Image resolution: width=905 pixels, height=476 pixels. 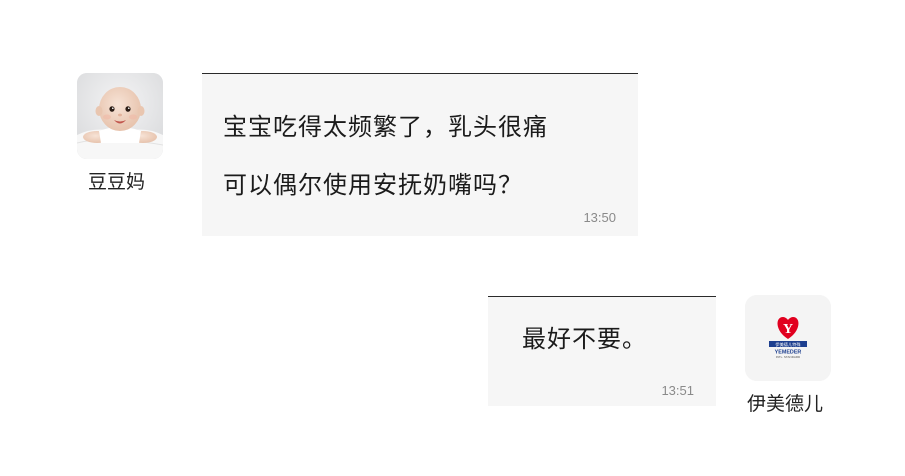 I want to click on message-timestamp: 13:50, so click(x=599, y=217).